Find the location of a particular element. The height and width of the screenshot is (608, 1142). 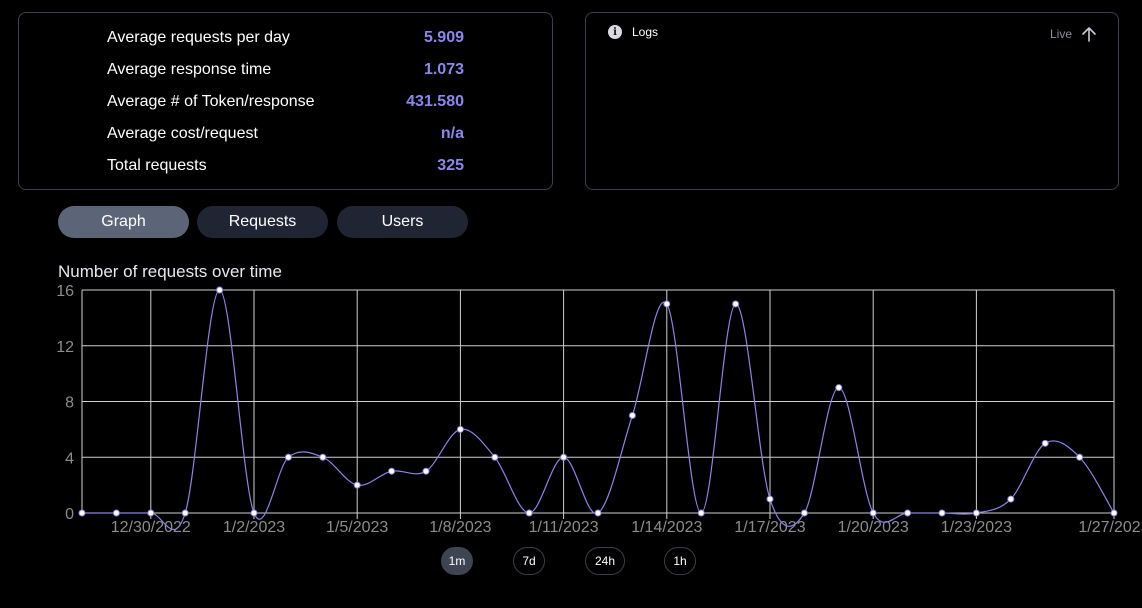

x-tick-label: 1/5/2023 is located at coordinates (357, 527).